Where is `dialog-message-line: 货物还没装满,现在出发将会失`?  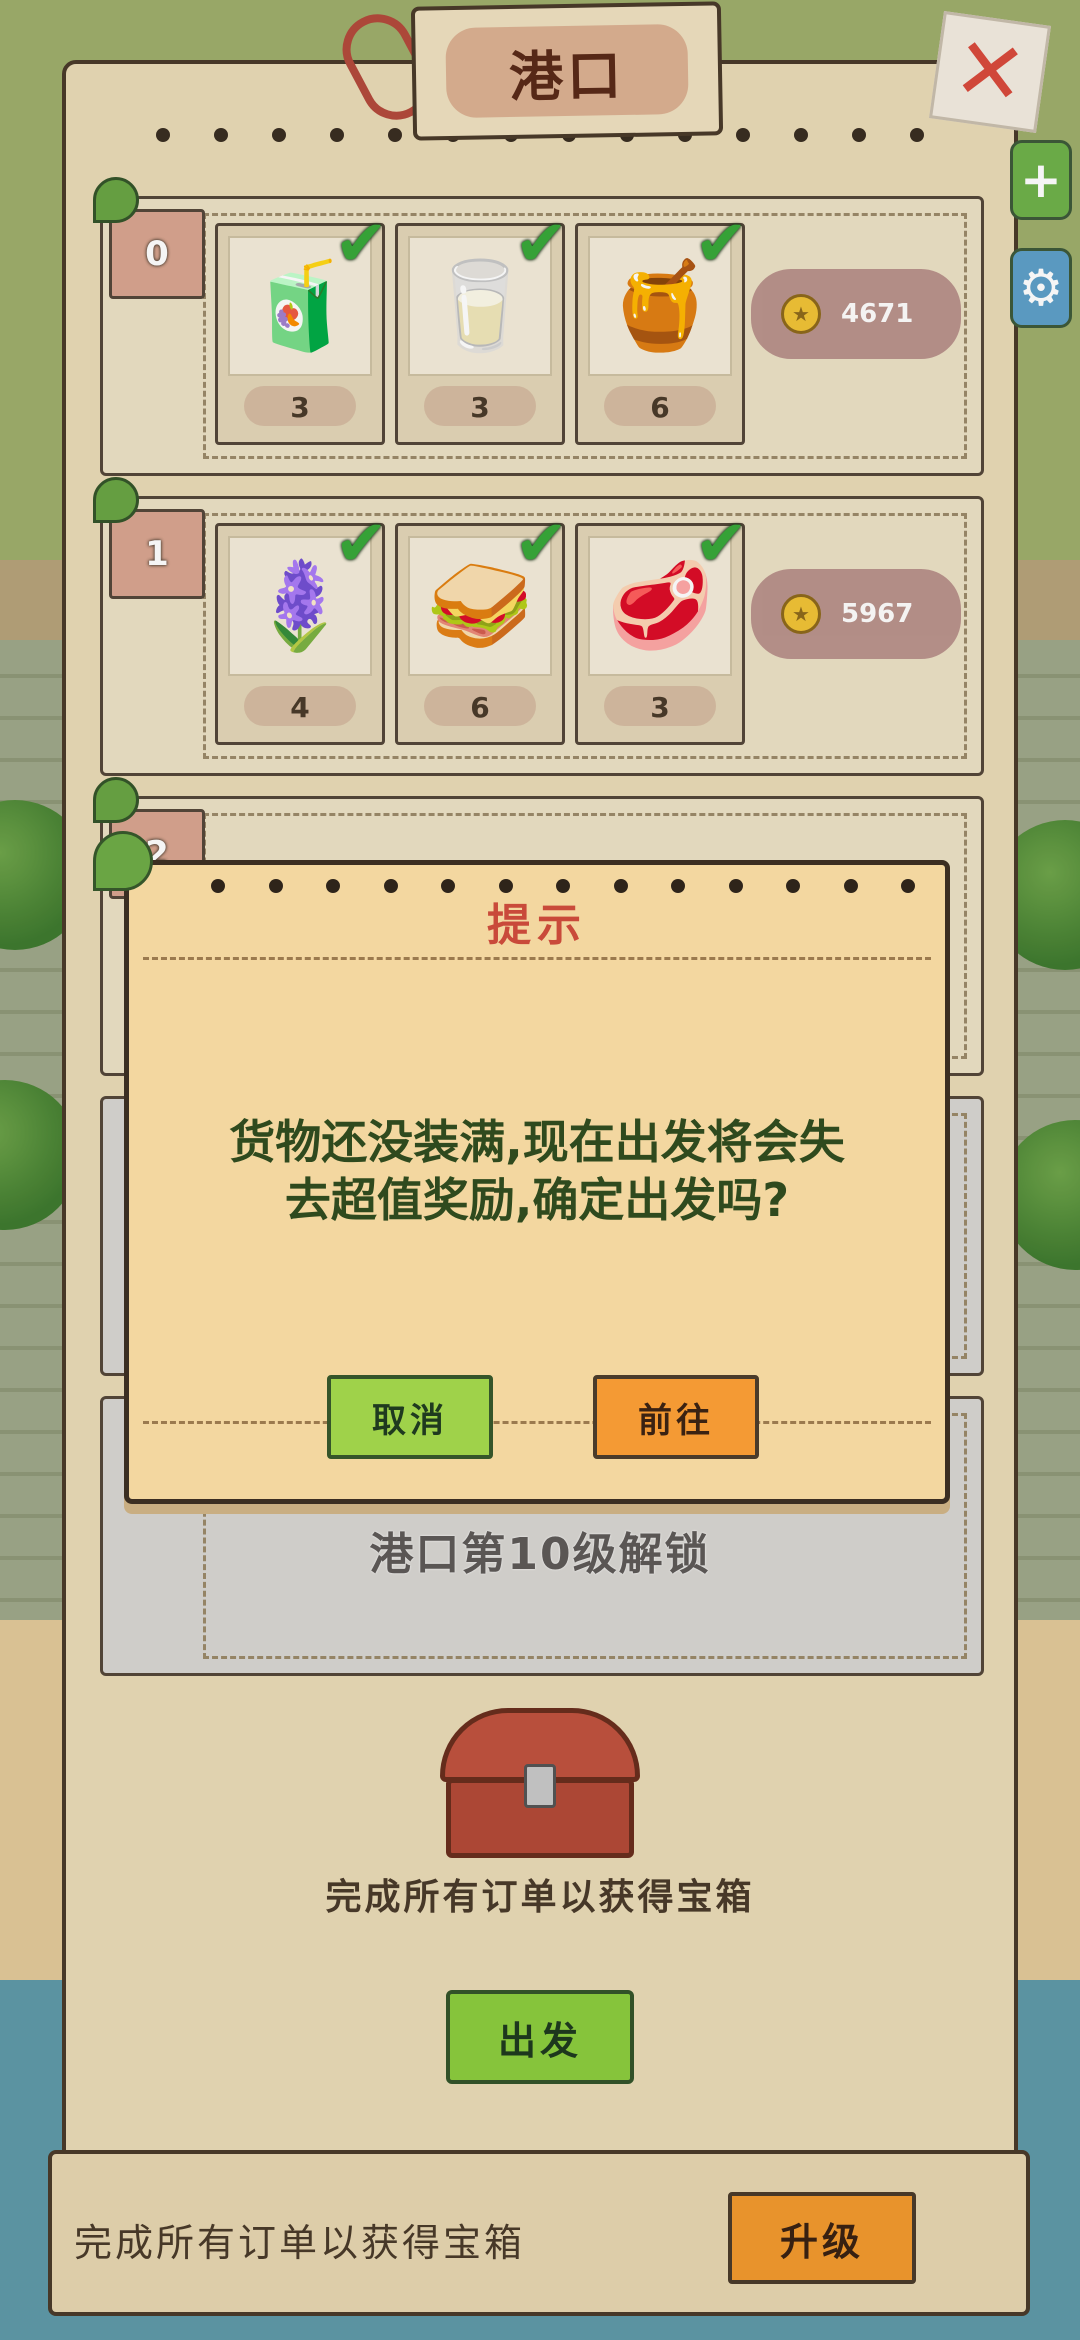
dialog-message-line: 货物还没装满,现在出发将会失 is located at coordinates (537, 1142).